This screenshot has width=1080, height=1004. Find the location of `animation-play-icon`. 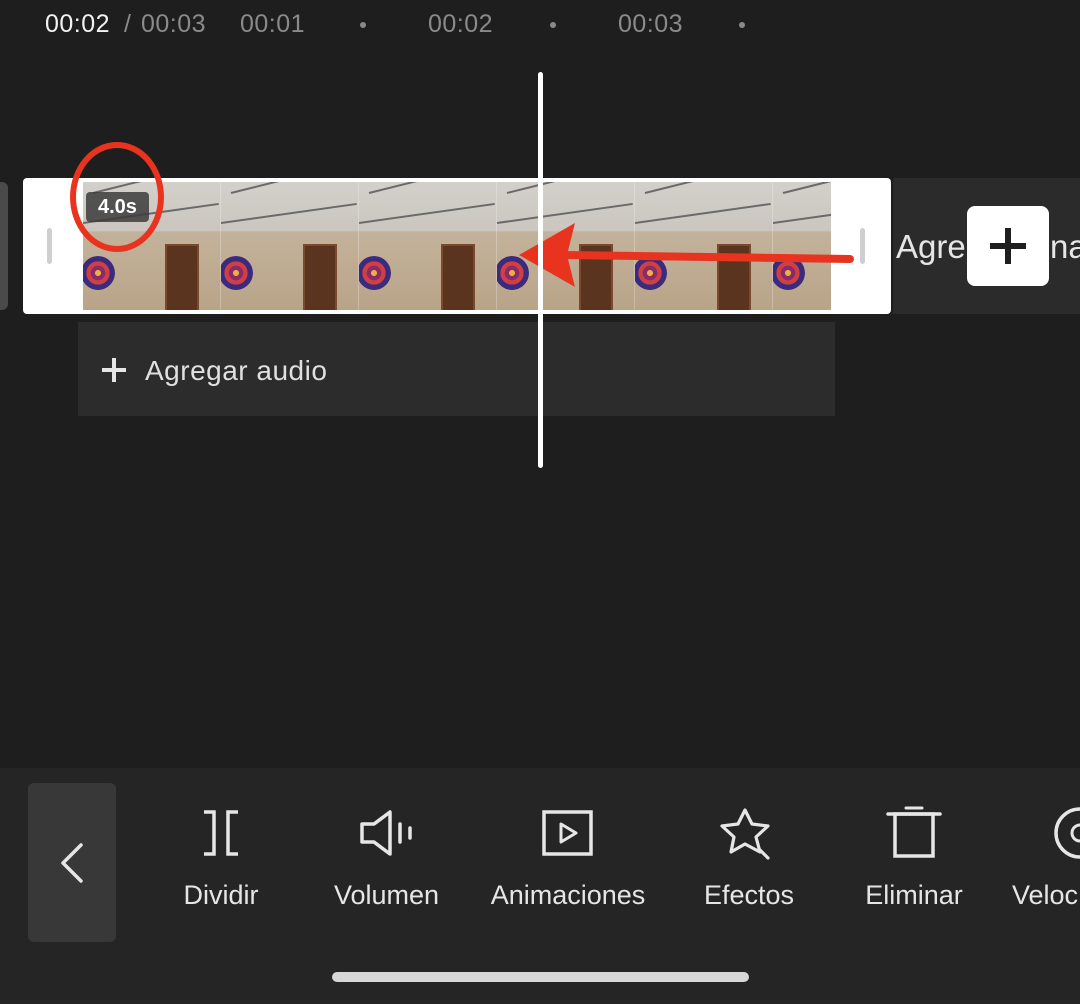

animation-play-icon is located at coordinates (567, 833).